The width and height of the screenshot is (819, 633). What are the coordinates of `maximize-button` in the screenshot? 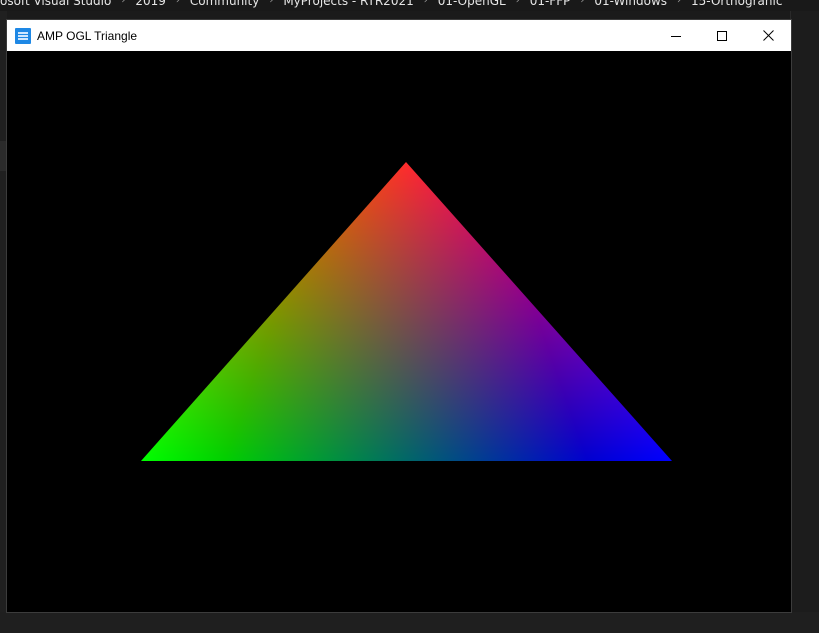 It's located at (722, 35).